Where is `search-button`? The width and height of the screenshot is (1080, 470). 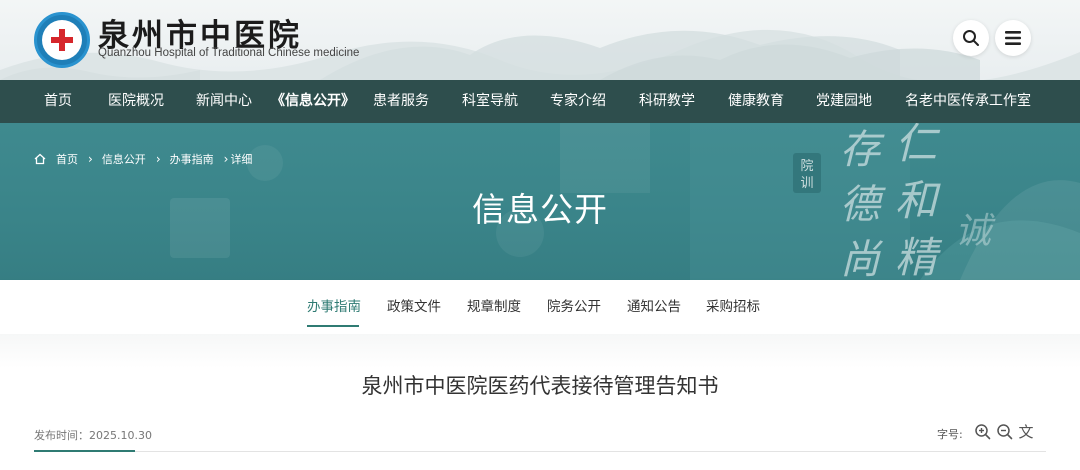 search-button is located at coordinates (971, 38).